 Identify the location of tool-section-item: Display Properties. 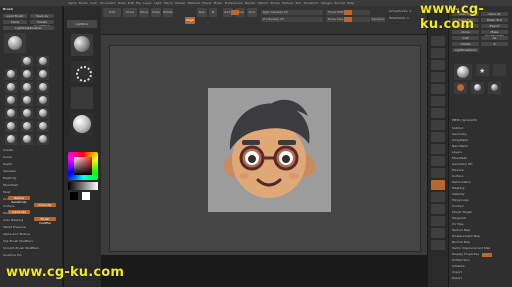
(465, 254).